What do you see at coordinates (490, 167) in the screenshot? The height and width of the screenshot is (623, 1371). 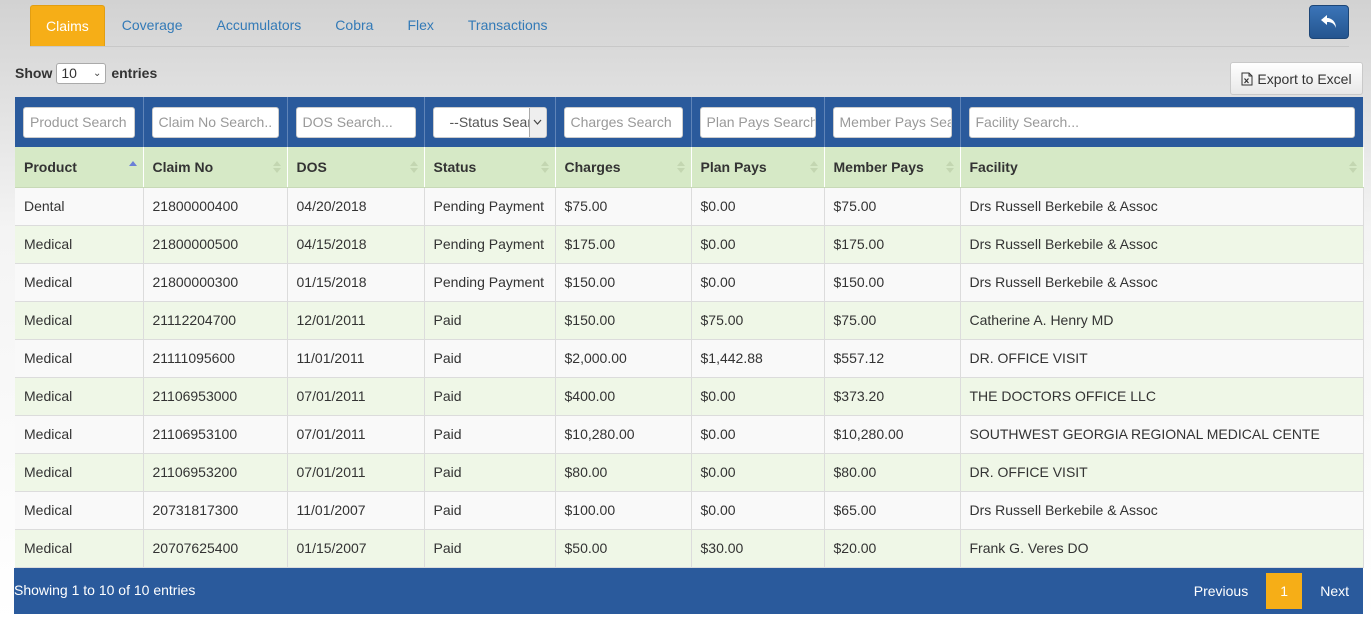 I see `column-header-status: Status` at bounding box center [490, 167].